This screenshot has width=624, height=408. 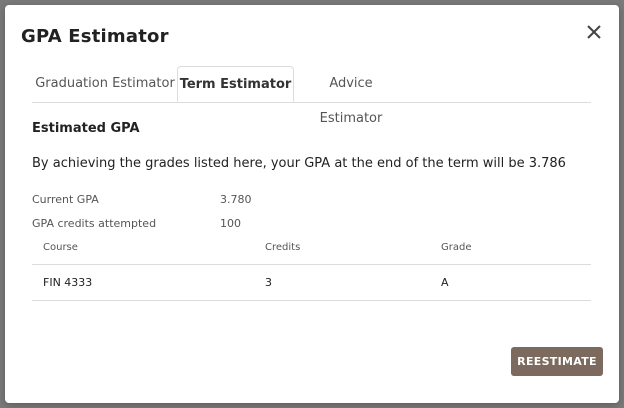 I want to click on current-gpa-value: 3.780, so click(x=236, y=199).